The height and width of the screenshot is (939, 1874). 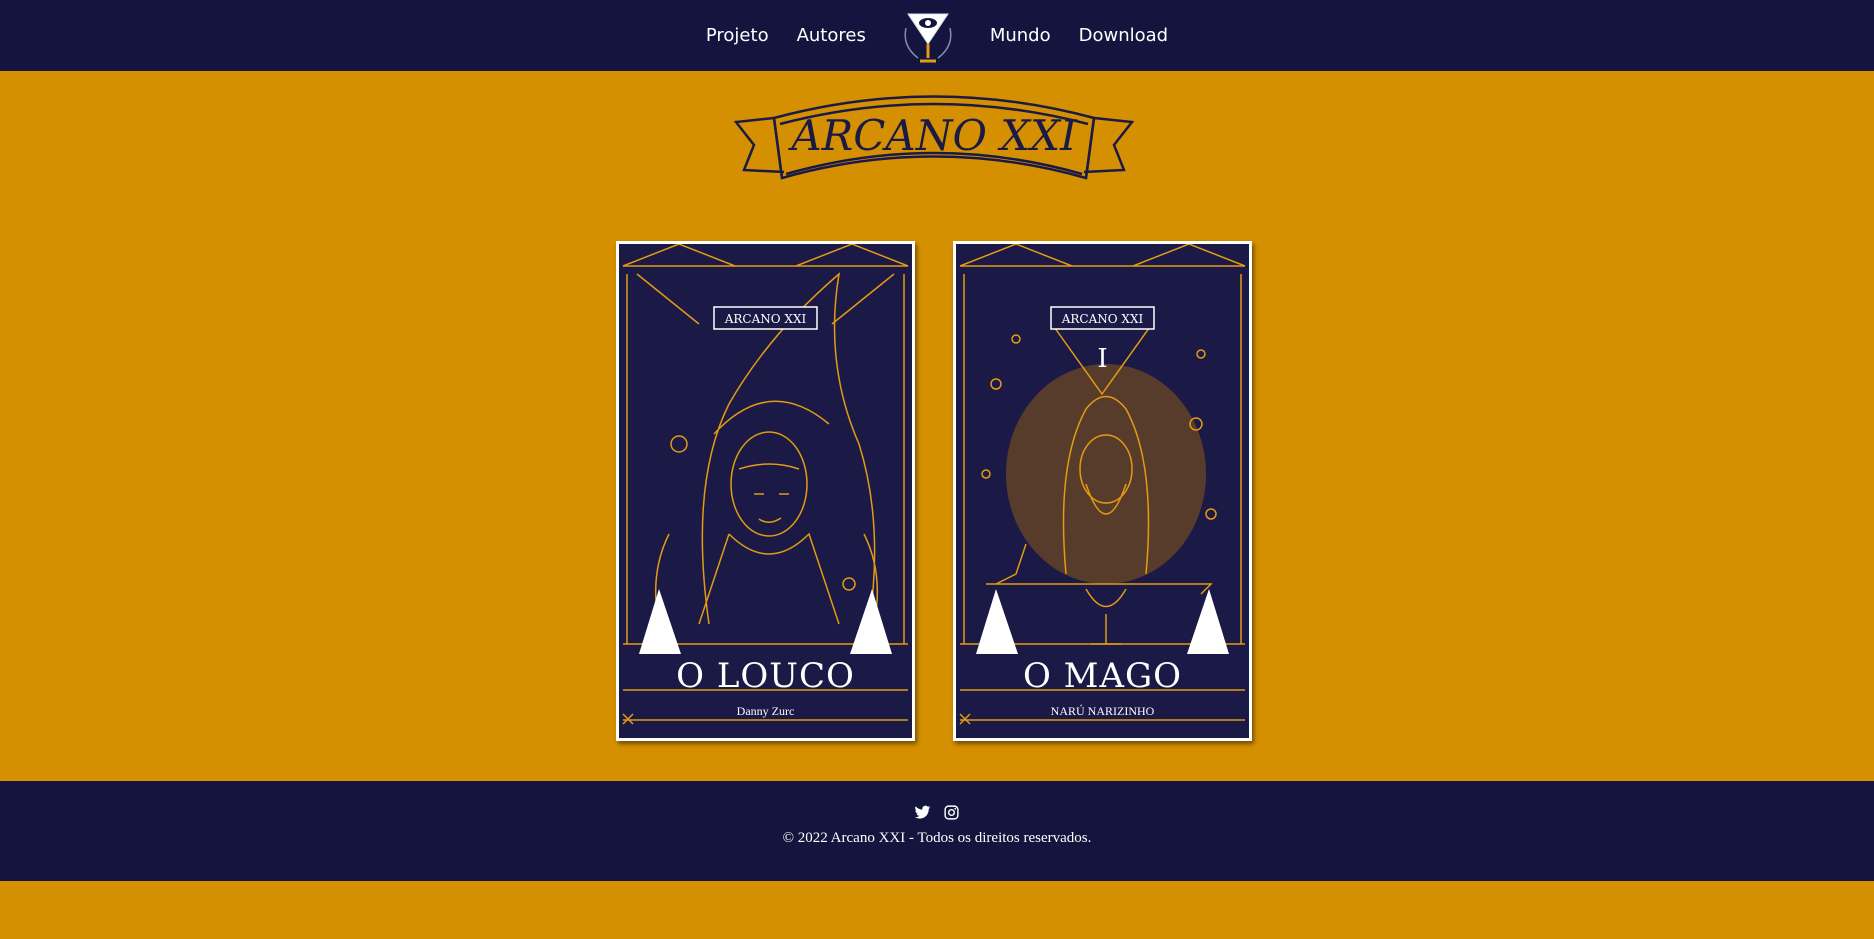 I want to click on eye-chalice-logo-icon, so click(x=928, y=36).